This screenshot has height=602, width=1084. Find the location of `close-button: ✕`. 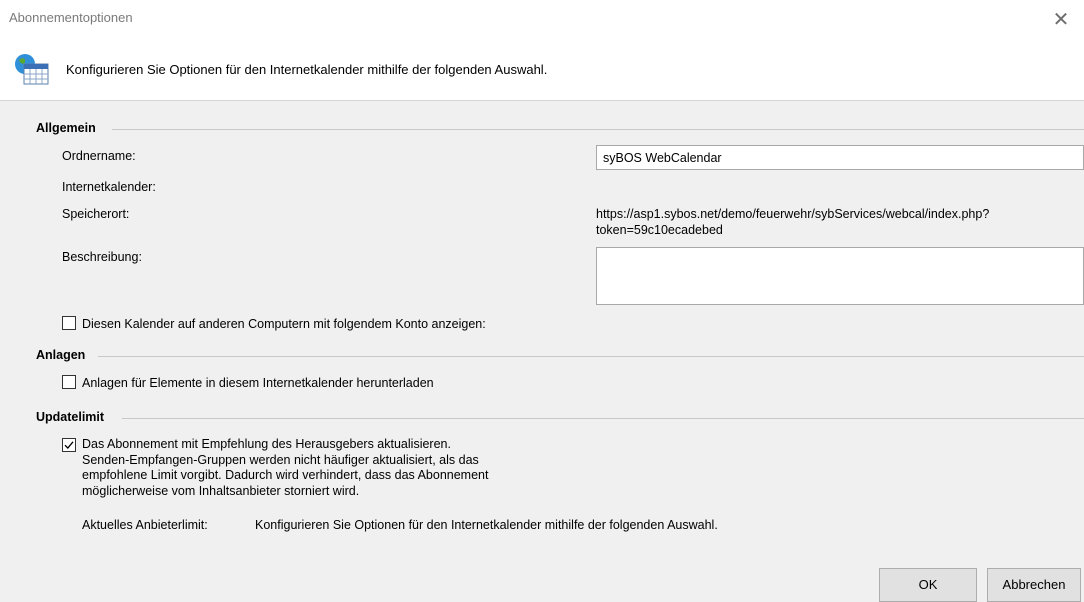

close-button: ✕ is located at coordinates (1061, 19).